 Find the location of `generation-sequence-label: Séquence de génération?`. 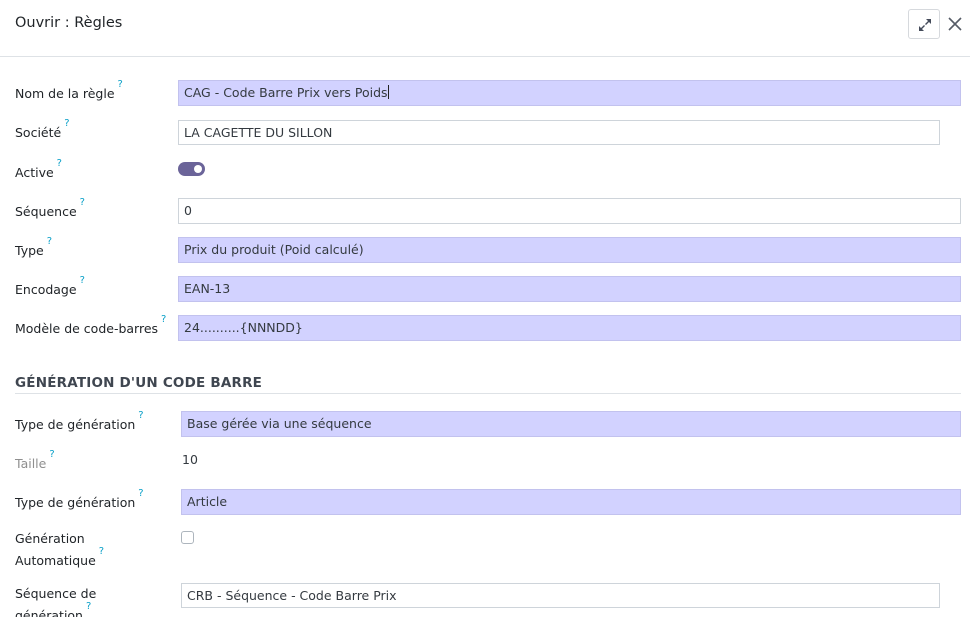

generation-sequence-label: Séquence de génération? is located at coordinates (55, 600).